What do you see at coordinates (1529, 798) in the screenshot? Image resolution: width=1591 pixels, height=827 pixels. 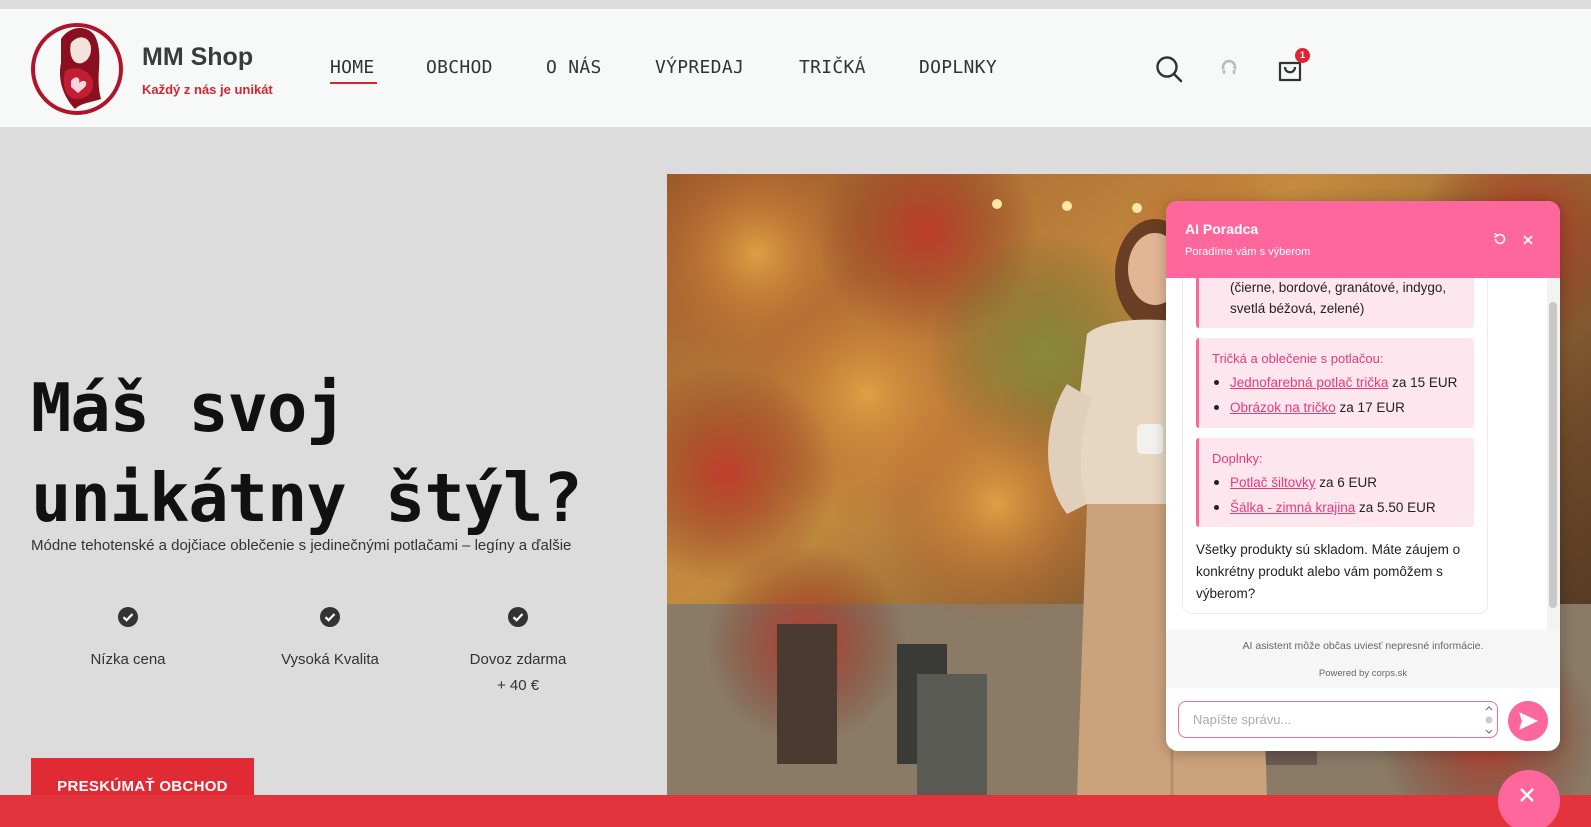 I see `chat-toggle-button` at bounding box center [1529, 798].